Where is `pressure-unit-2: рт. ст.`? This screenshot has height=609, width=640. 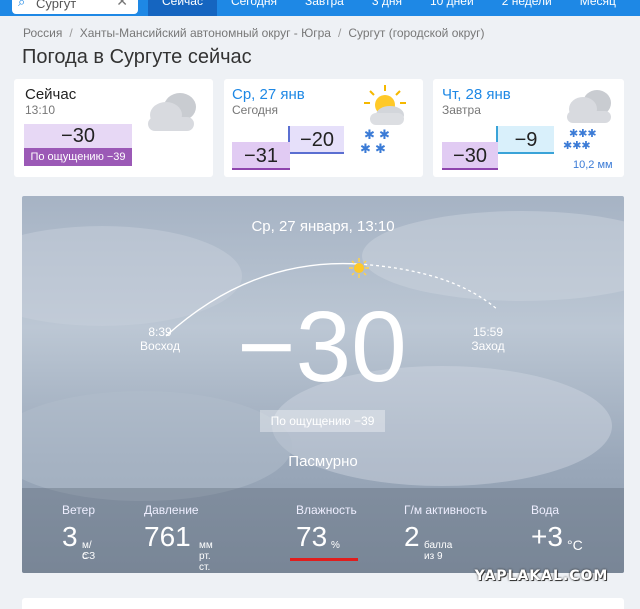
pressure-unit-2: рт. ст. is located at coordinates (205, 562).